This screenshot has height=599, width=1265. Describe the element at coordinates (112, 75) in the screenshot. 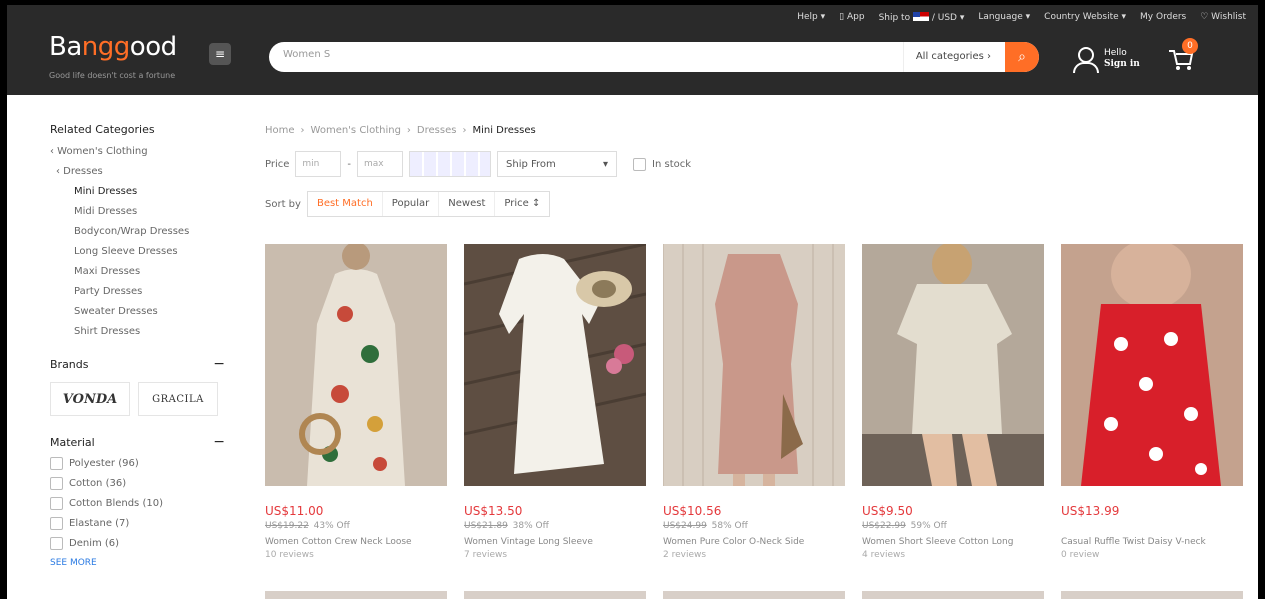

I see `tagline: Good life doesn't cost a fortune` at that location.